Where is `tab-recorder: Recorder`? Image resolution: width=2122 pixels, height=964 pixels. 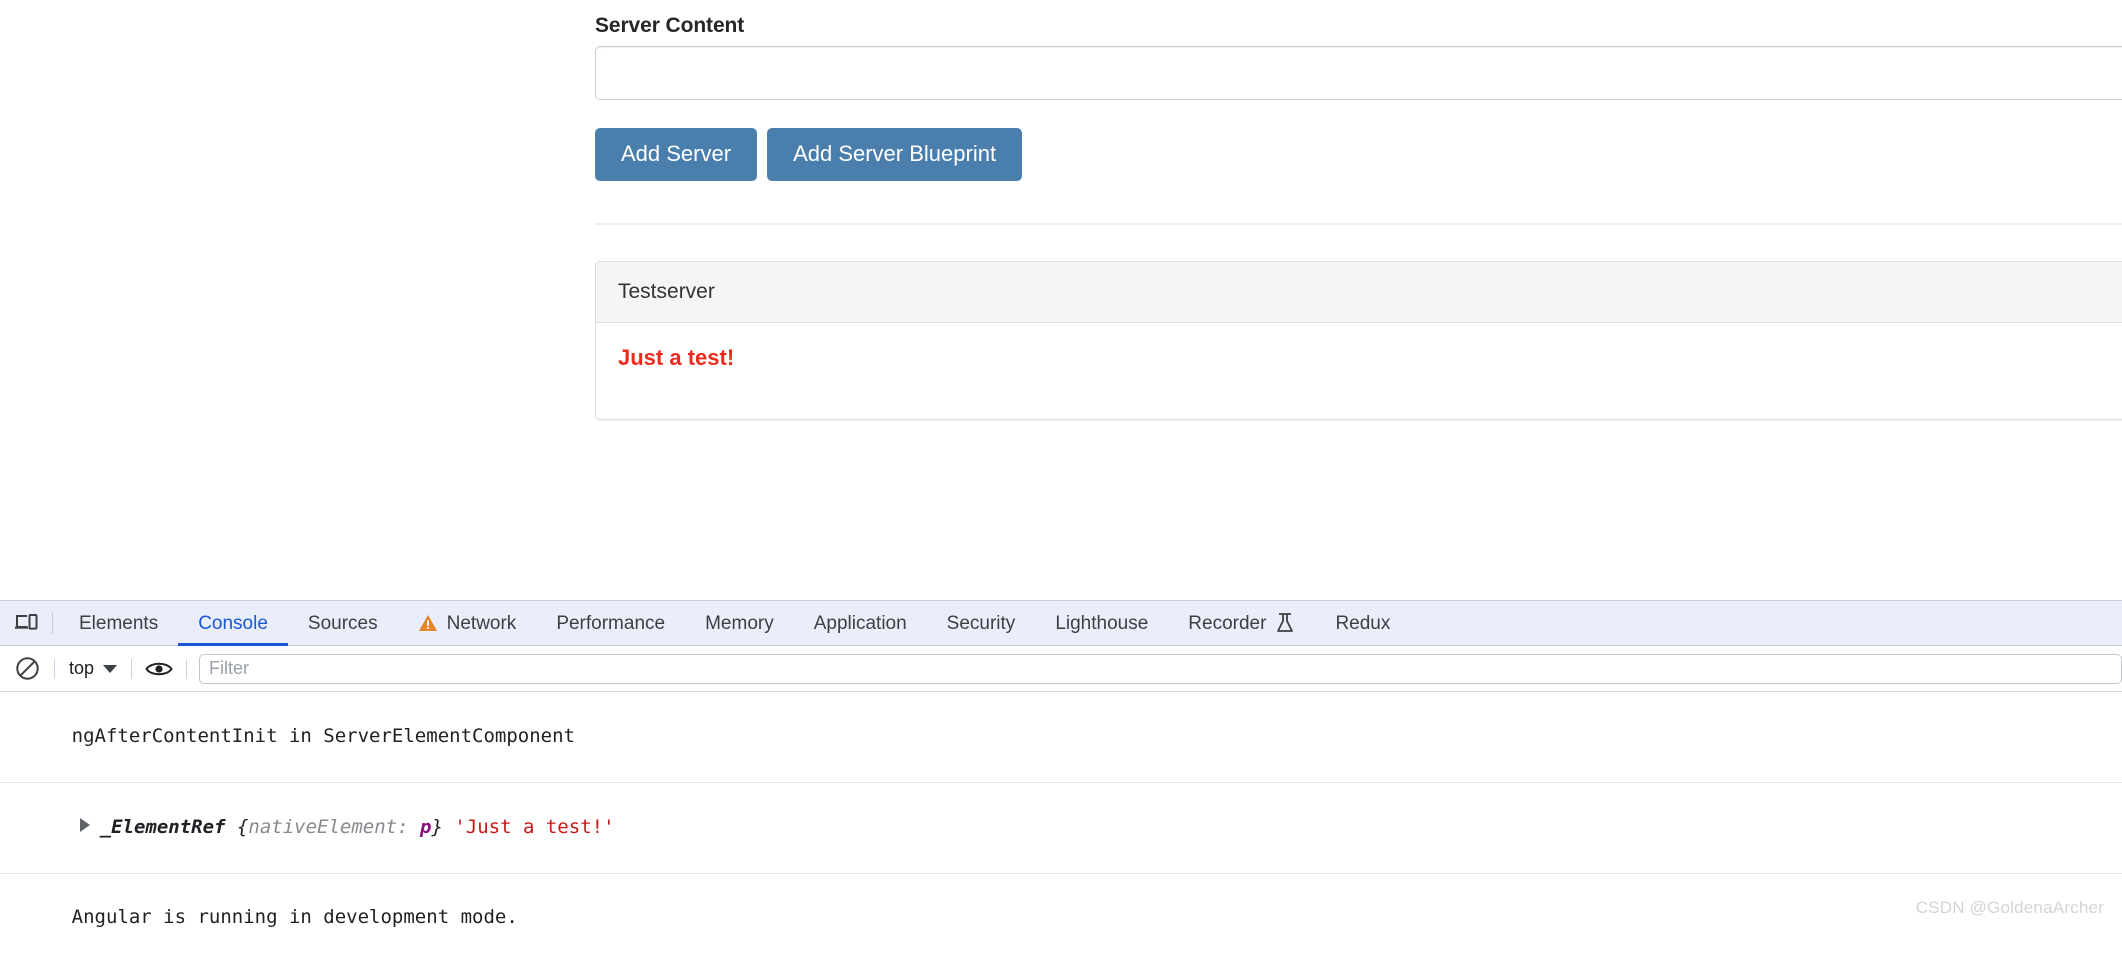 tab-recorder: Recorder is located at coordinates (1241, 623).